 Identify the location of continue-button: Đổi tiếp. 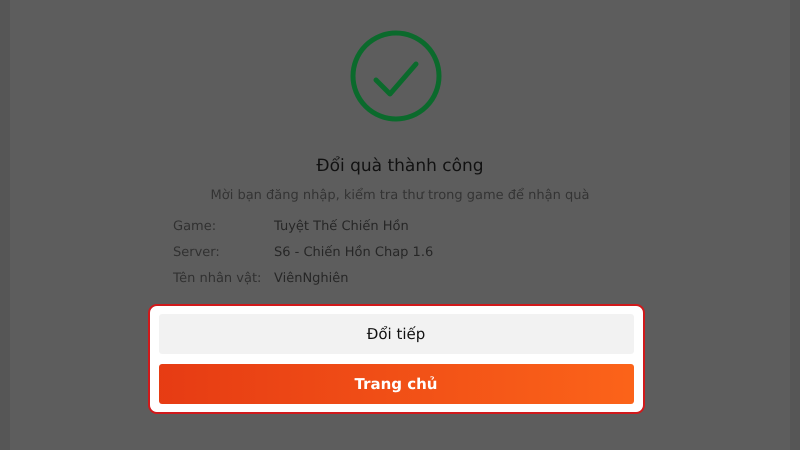
(396, 334).